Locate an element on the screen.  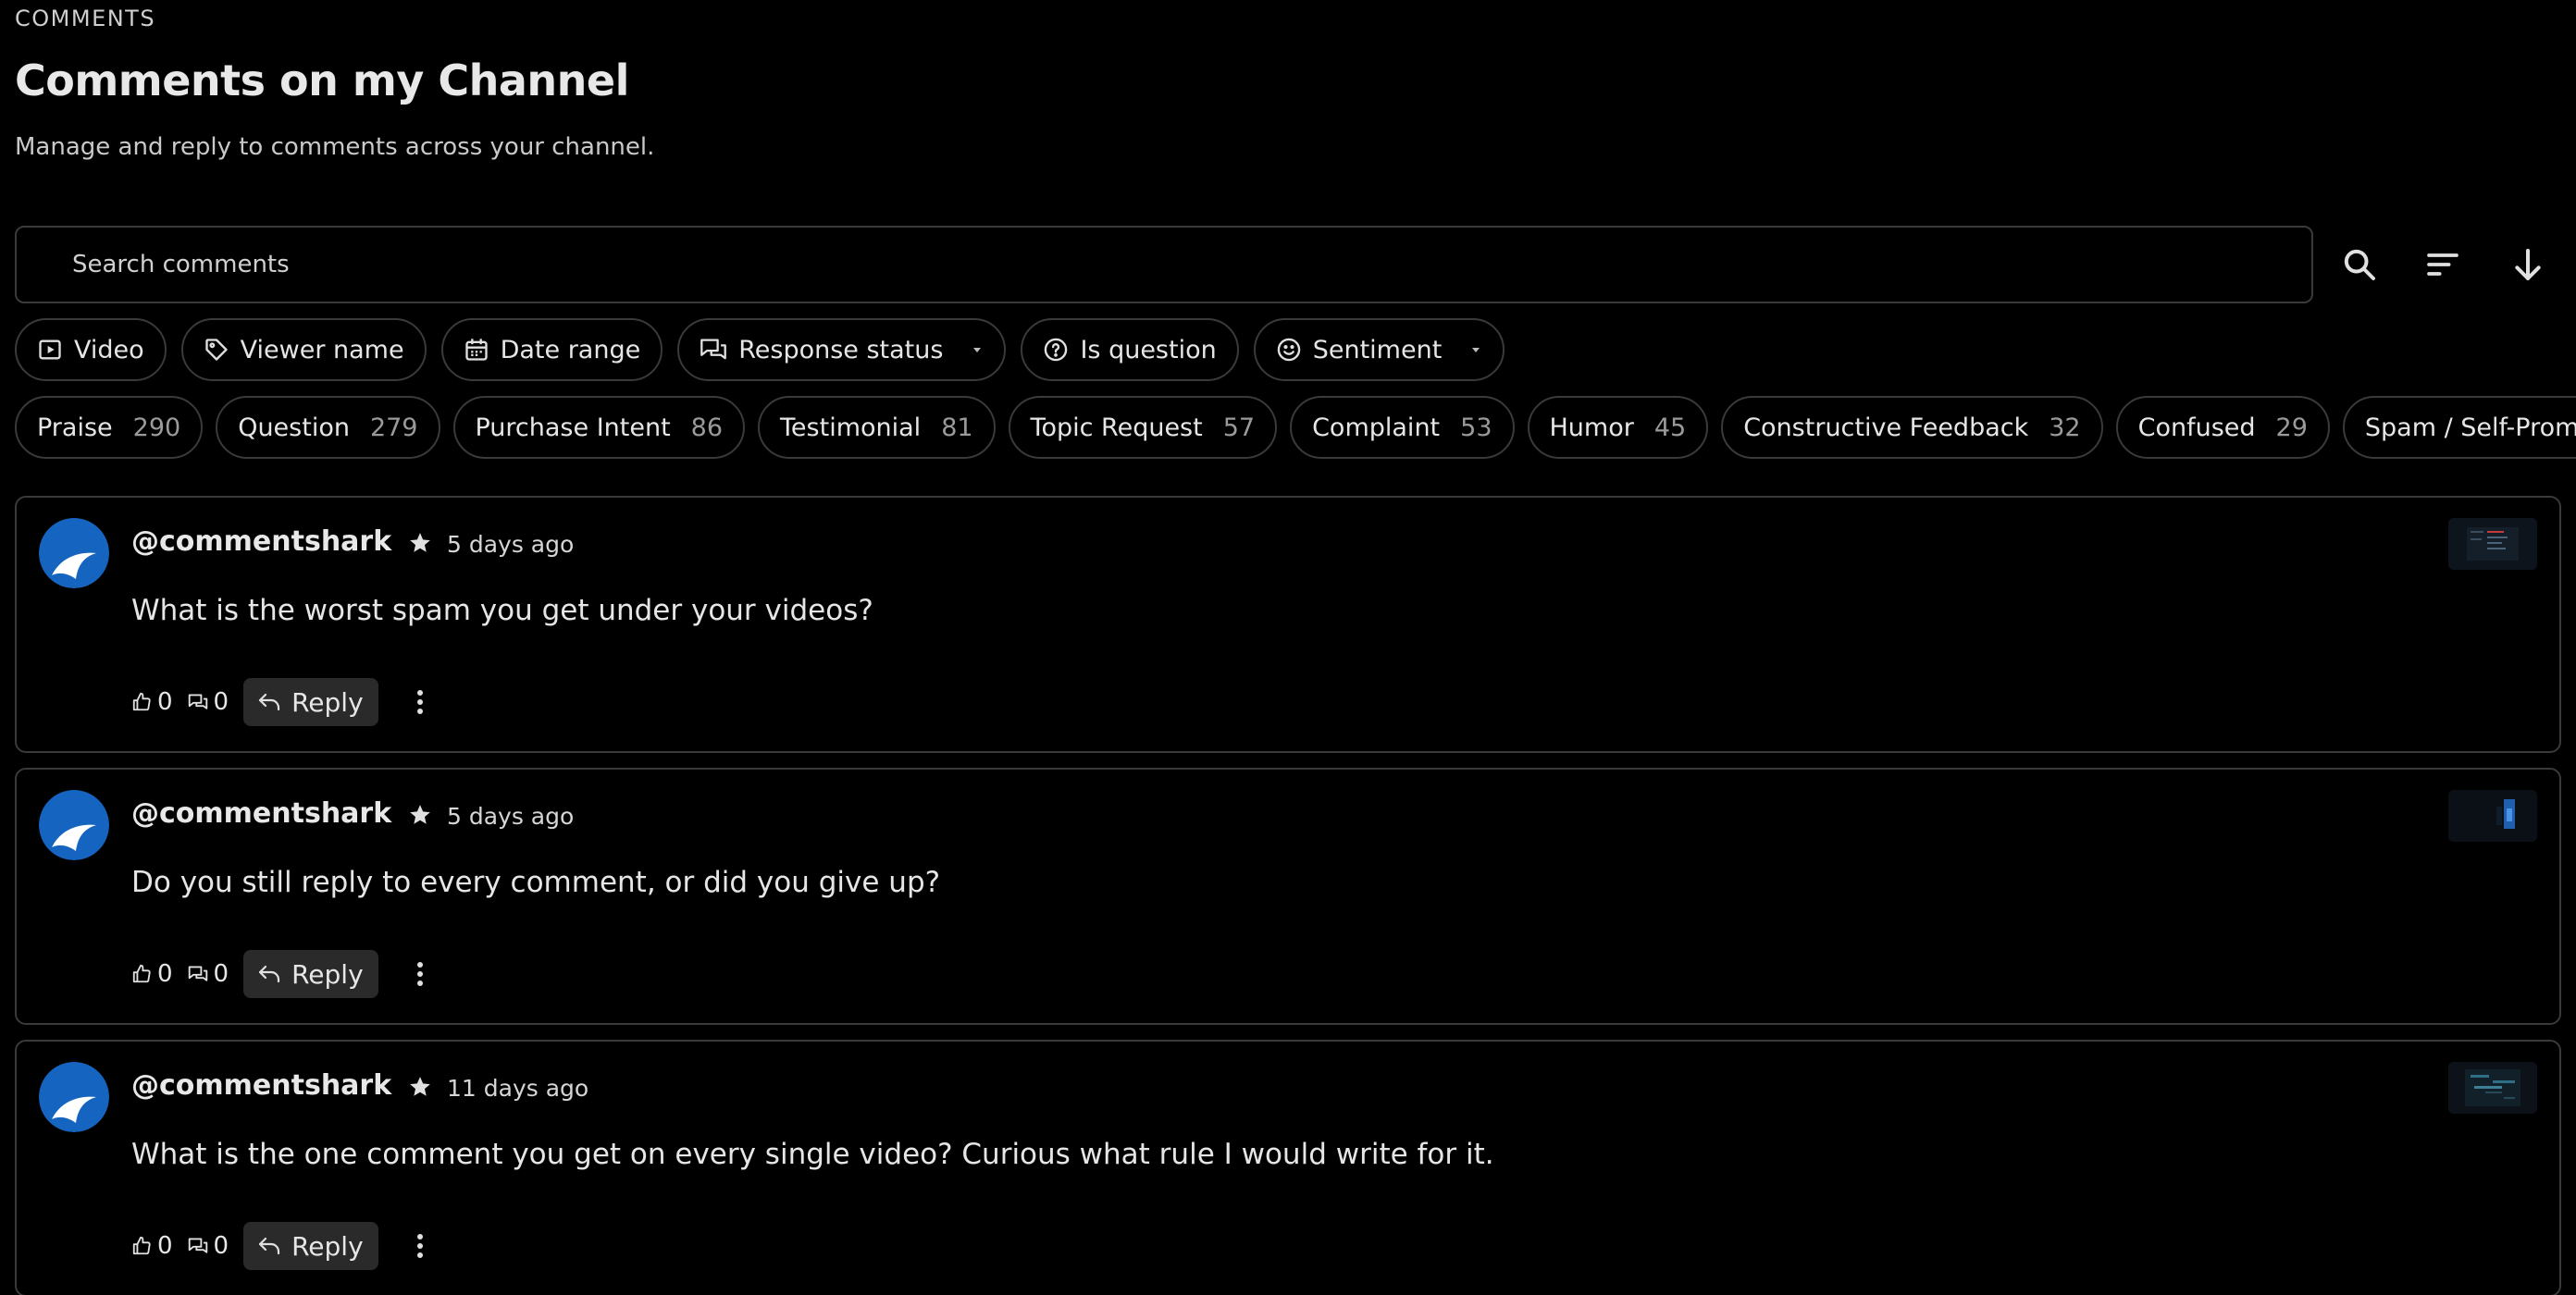
tag-count: 45 is located at coordinates (1670, 428).